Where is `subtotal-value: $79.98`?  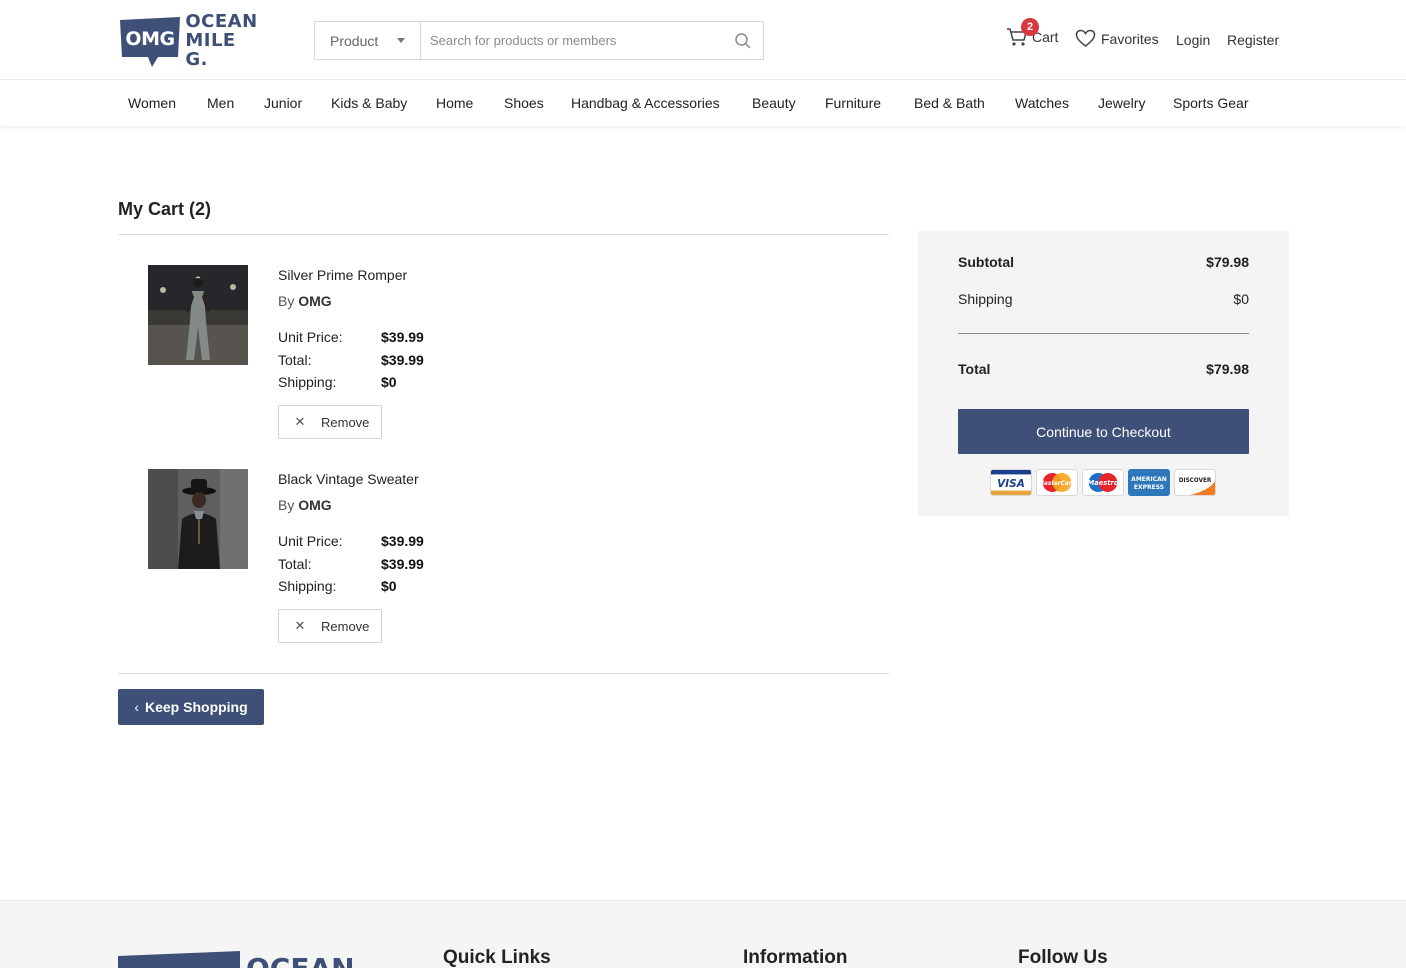
subtotal-value: $79.98 is located at coordinates (1227, 262).